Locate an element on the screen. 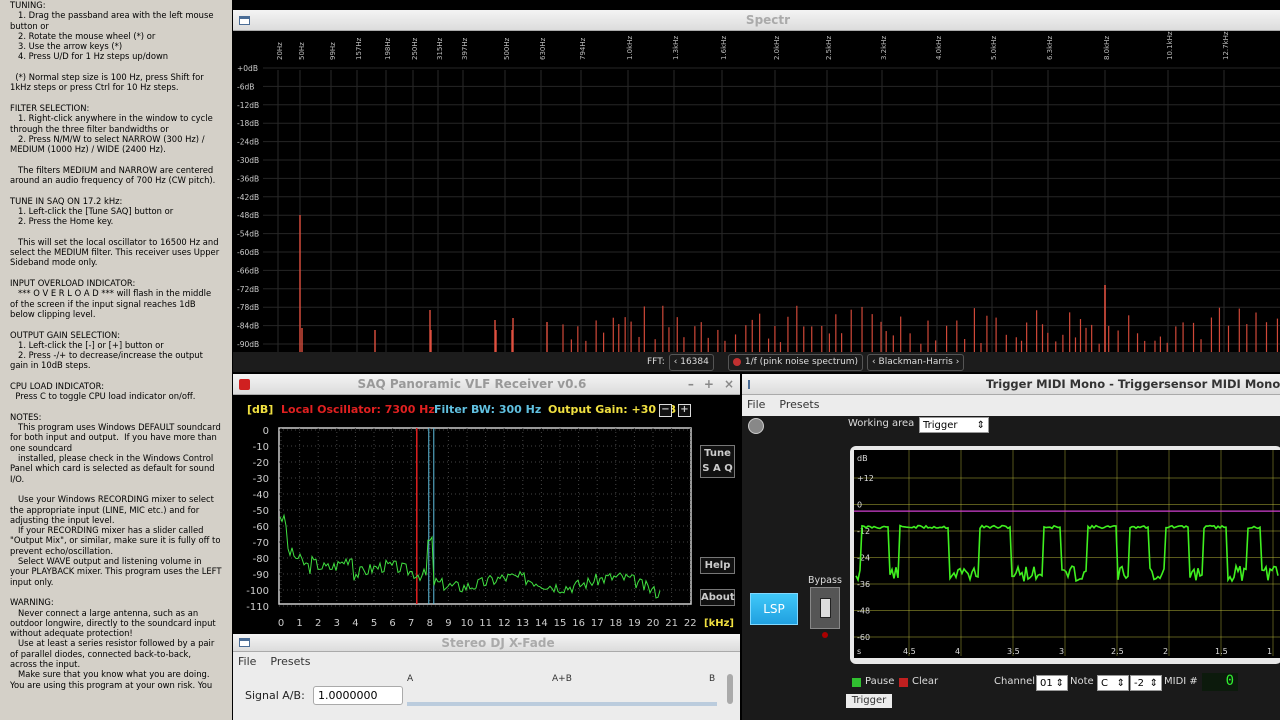  mark-a: A is located at coordinates (410, 679).